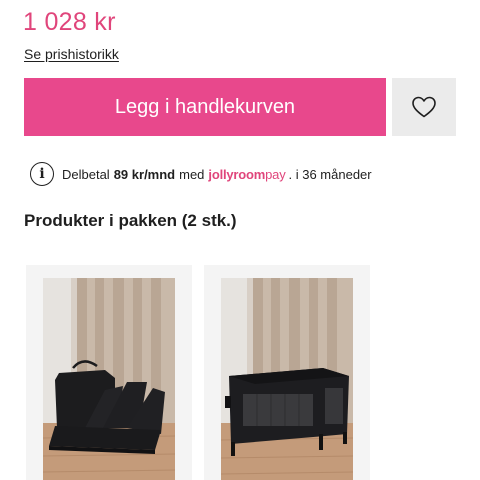 The image size is (480, 480). Describe the element at coordinates (71, 54) in the screenshot. I see `price-history-link: Se prishistorikk` at that location.